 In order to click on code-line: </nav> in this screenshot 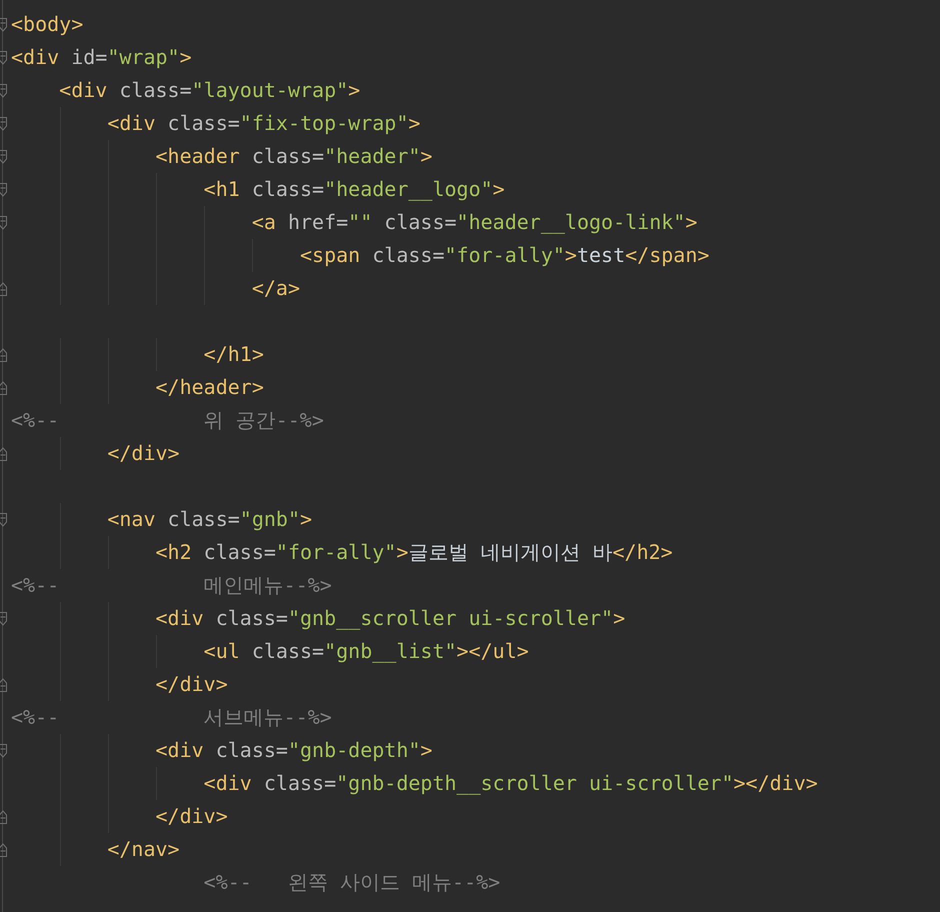, I will do `click(143, 849)`.